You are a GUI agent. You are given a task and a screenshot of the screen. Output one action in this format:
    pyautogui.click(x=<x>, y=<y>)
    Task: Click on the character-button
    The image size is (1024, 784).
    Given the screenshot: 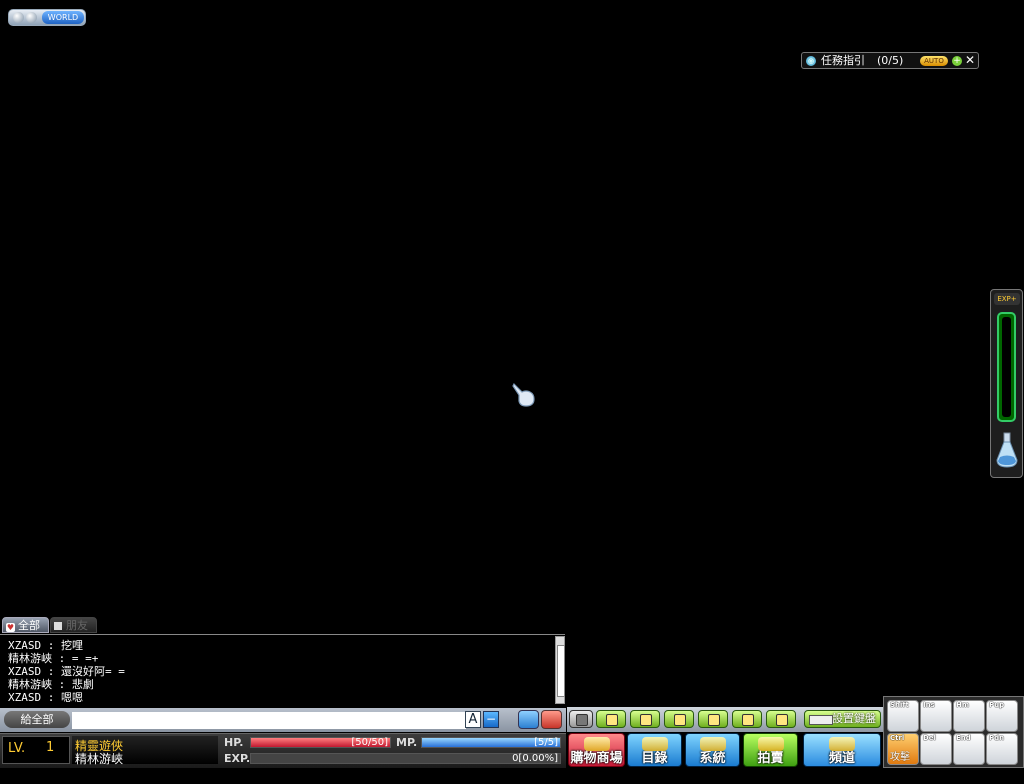 What is the action you would take?
    pyautogui.click(x=611, y=719)
    